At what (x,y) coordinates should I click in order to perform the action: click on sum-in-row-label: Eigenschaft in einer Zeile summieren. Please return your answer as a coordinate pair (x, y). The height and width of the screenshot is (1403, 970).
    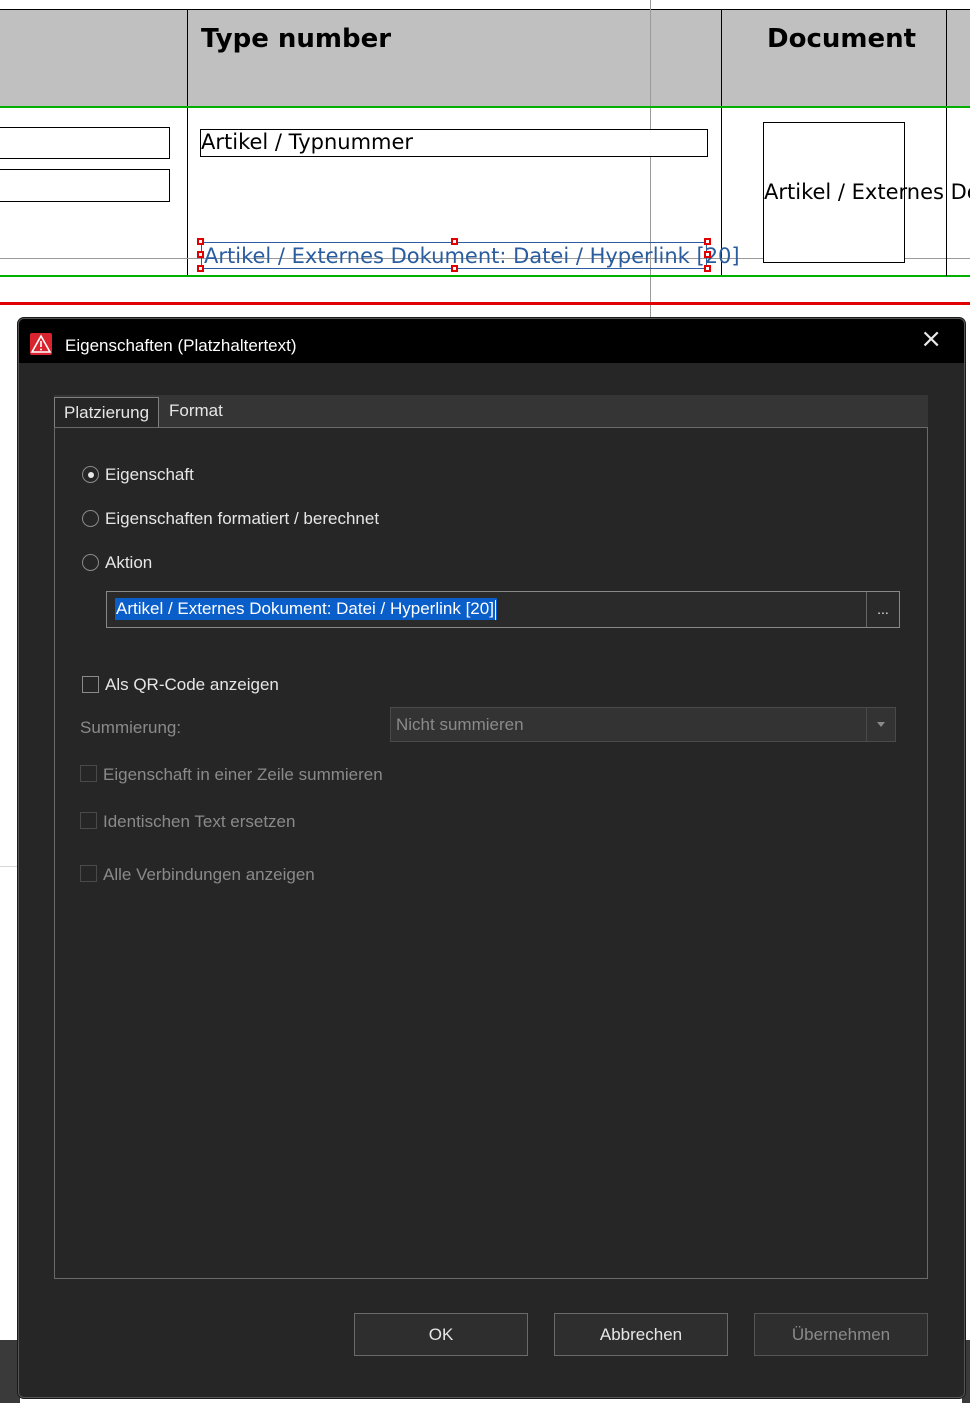
    Looking at the image, I should click on (243, 774).